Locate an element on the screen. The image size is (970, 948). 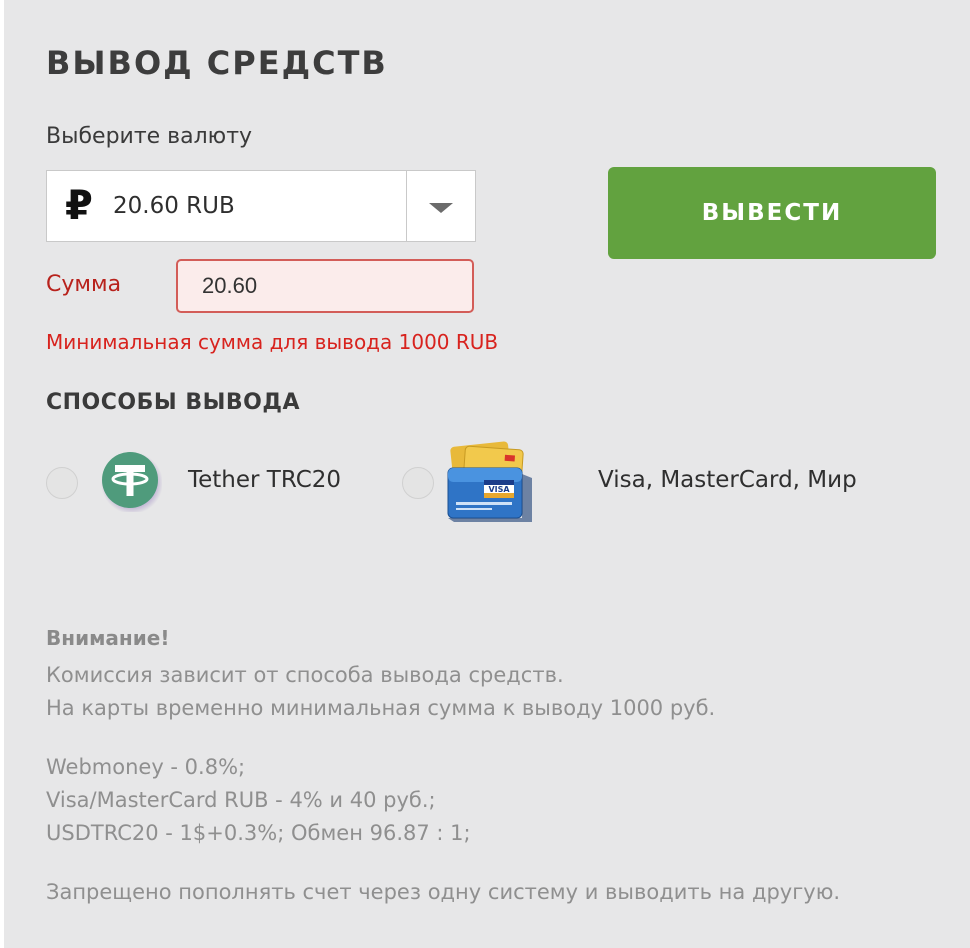
dropdown-toggle is located at coordinates (440, 206).